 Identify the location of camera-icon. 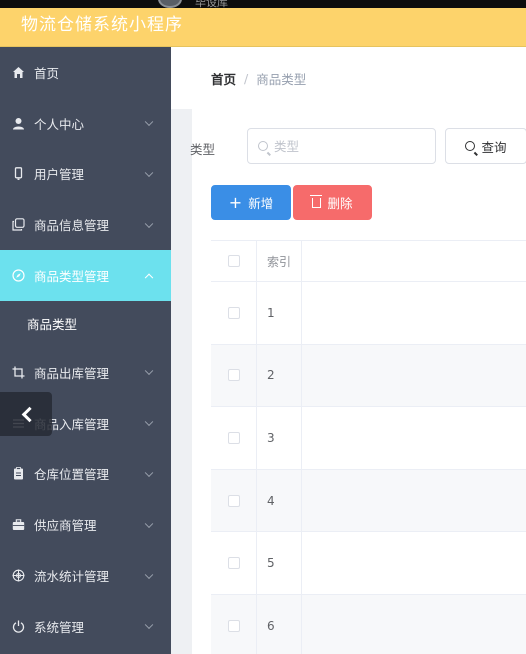
(170, 4).